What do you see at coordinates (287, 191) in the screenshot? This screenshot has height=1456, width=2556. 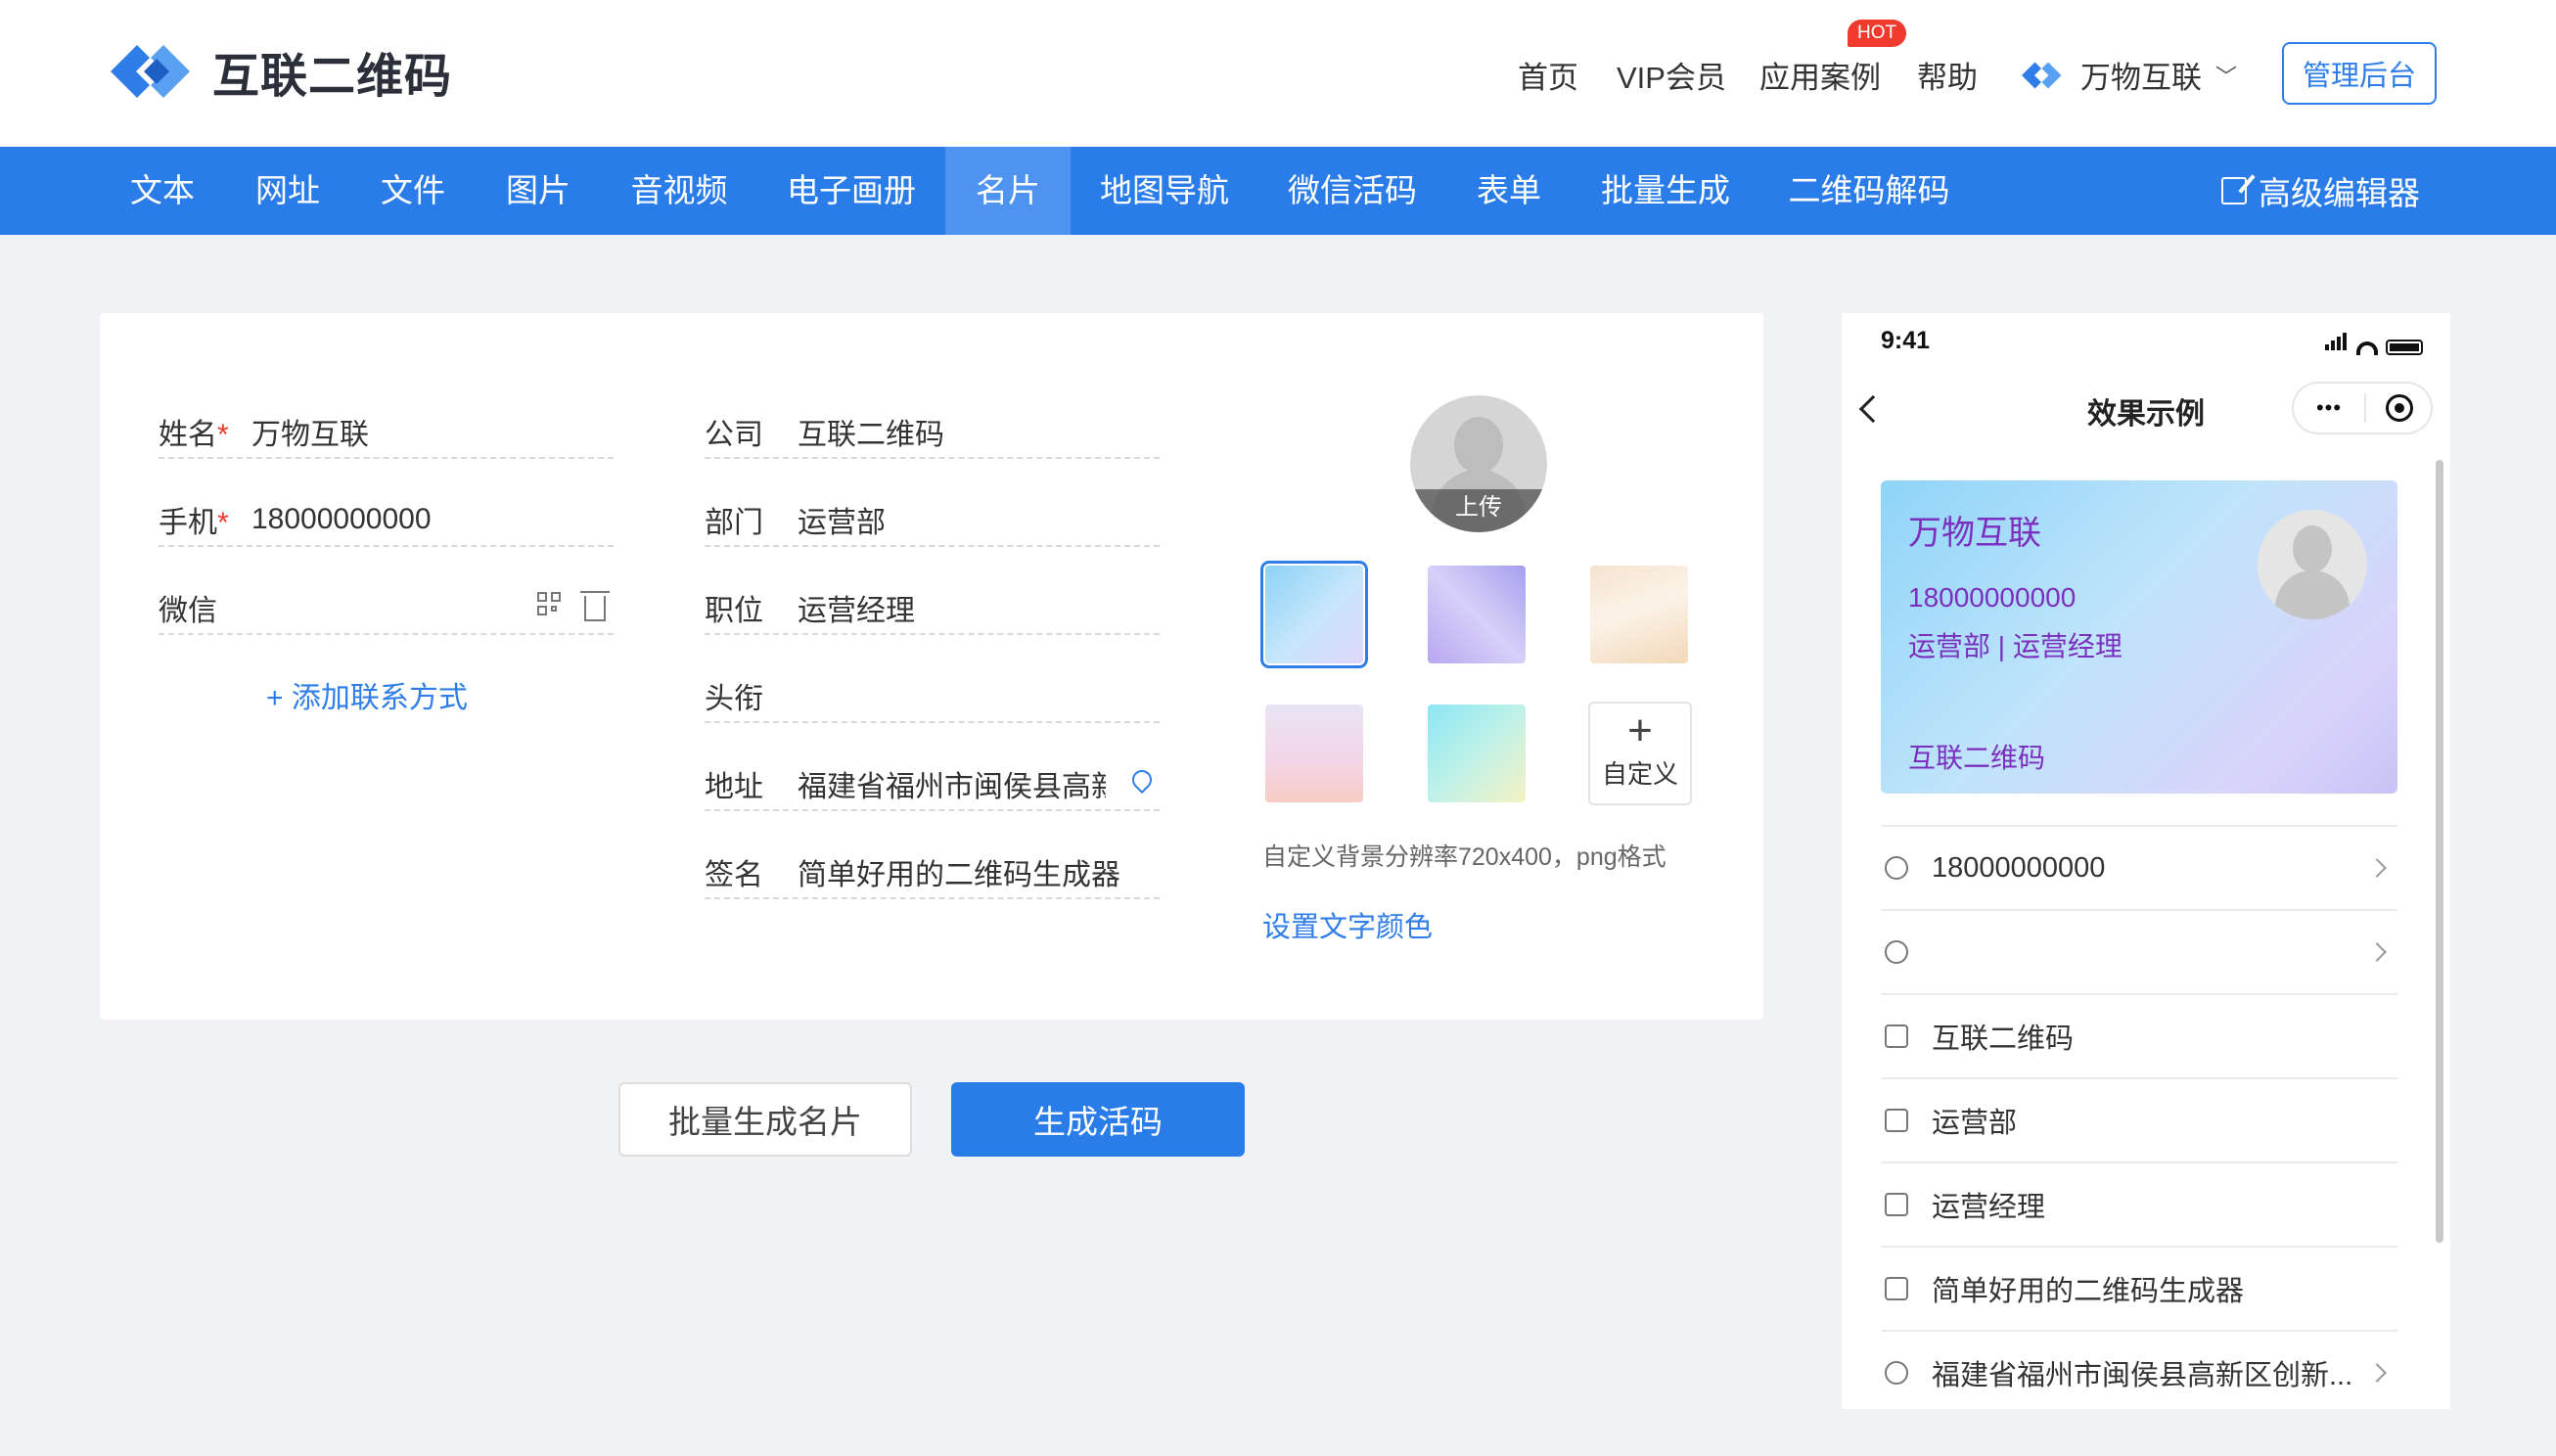 I see `tab-url: 网址` at bounding box center [287, 191].